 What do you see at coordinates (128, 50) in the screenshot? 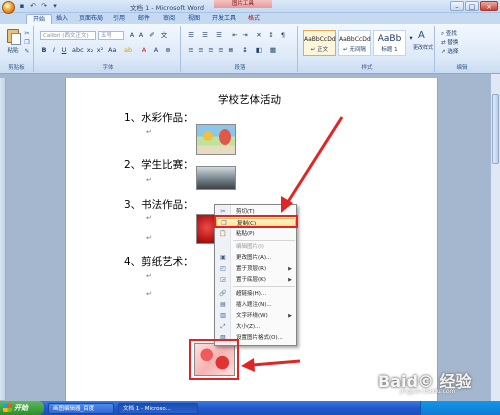
I see `highlight-icon: ab` at bounding box center [128, 50].